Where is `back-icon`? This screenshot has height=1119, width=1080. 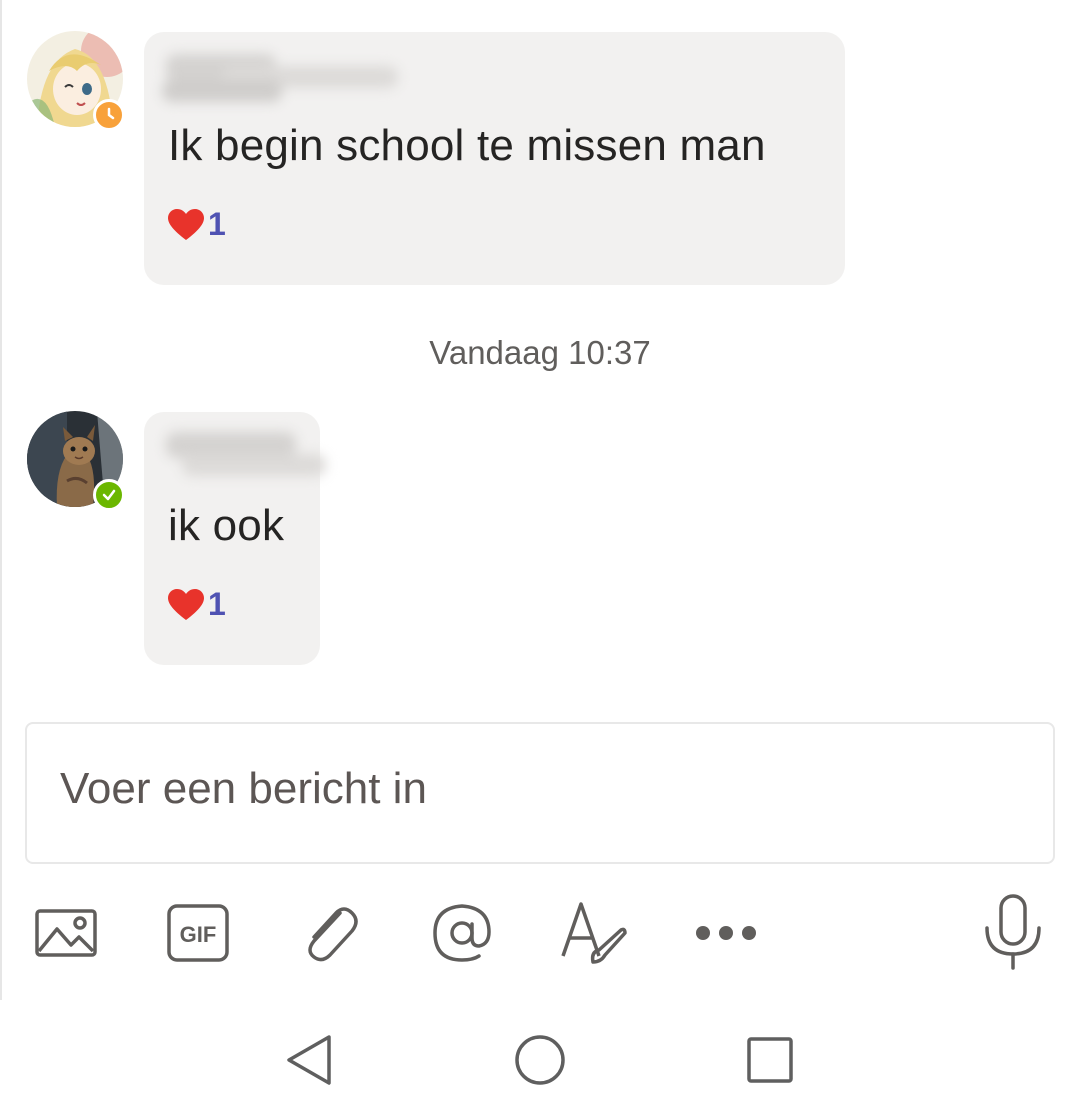
back-icon is located at coordinates (309, 1060).